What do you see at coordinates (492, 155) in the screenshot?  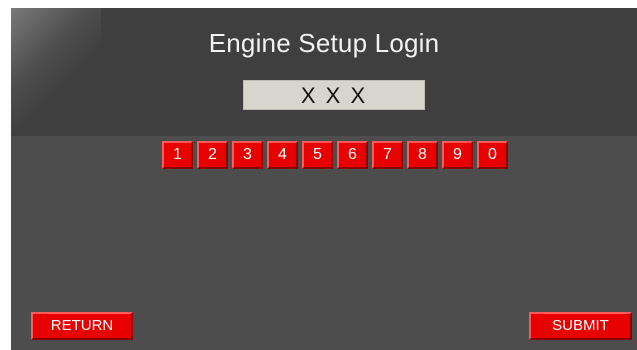 I see `key-0-button: 0` at bounding box center [492, 155].